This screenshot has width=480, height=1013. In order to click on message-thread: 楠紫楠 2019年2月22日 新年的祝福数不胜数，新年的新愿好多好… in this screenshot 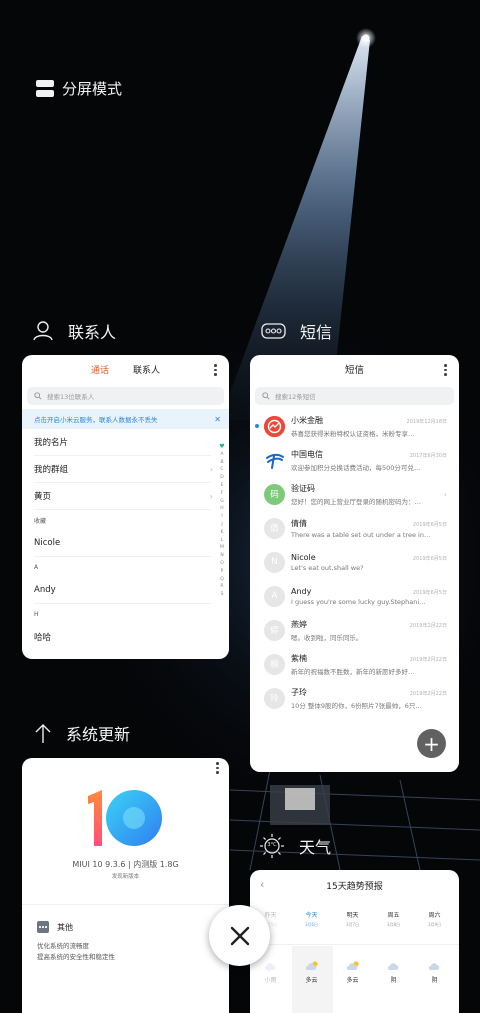, I will do `click(354, 664)`.